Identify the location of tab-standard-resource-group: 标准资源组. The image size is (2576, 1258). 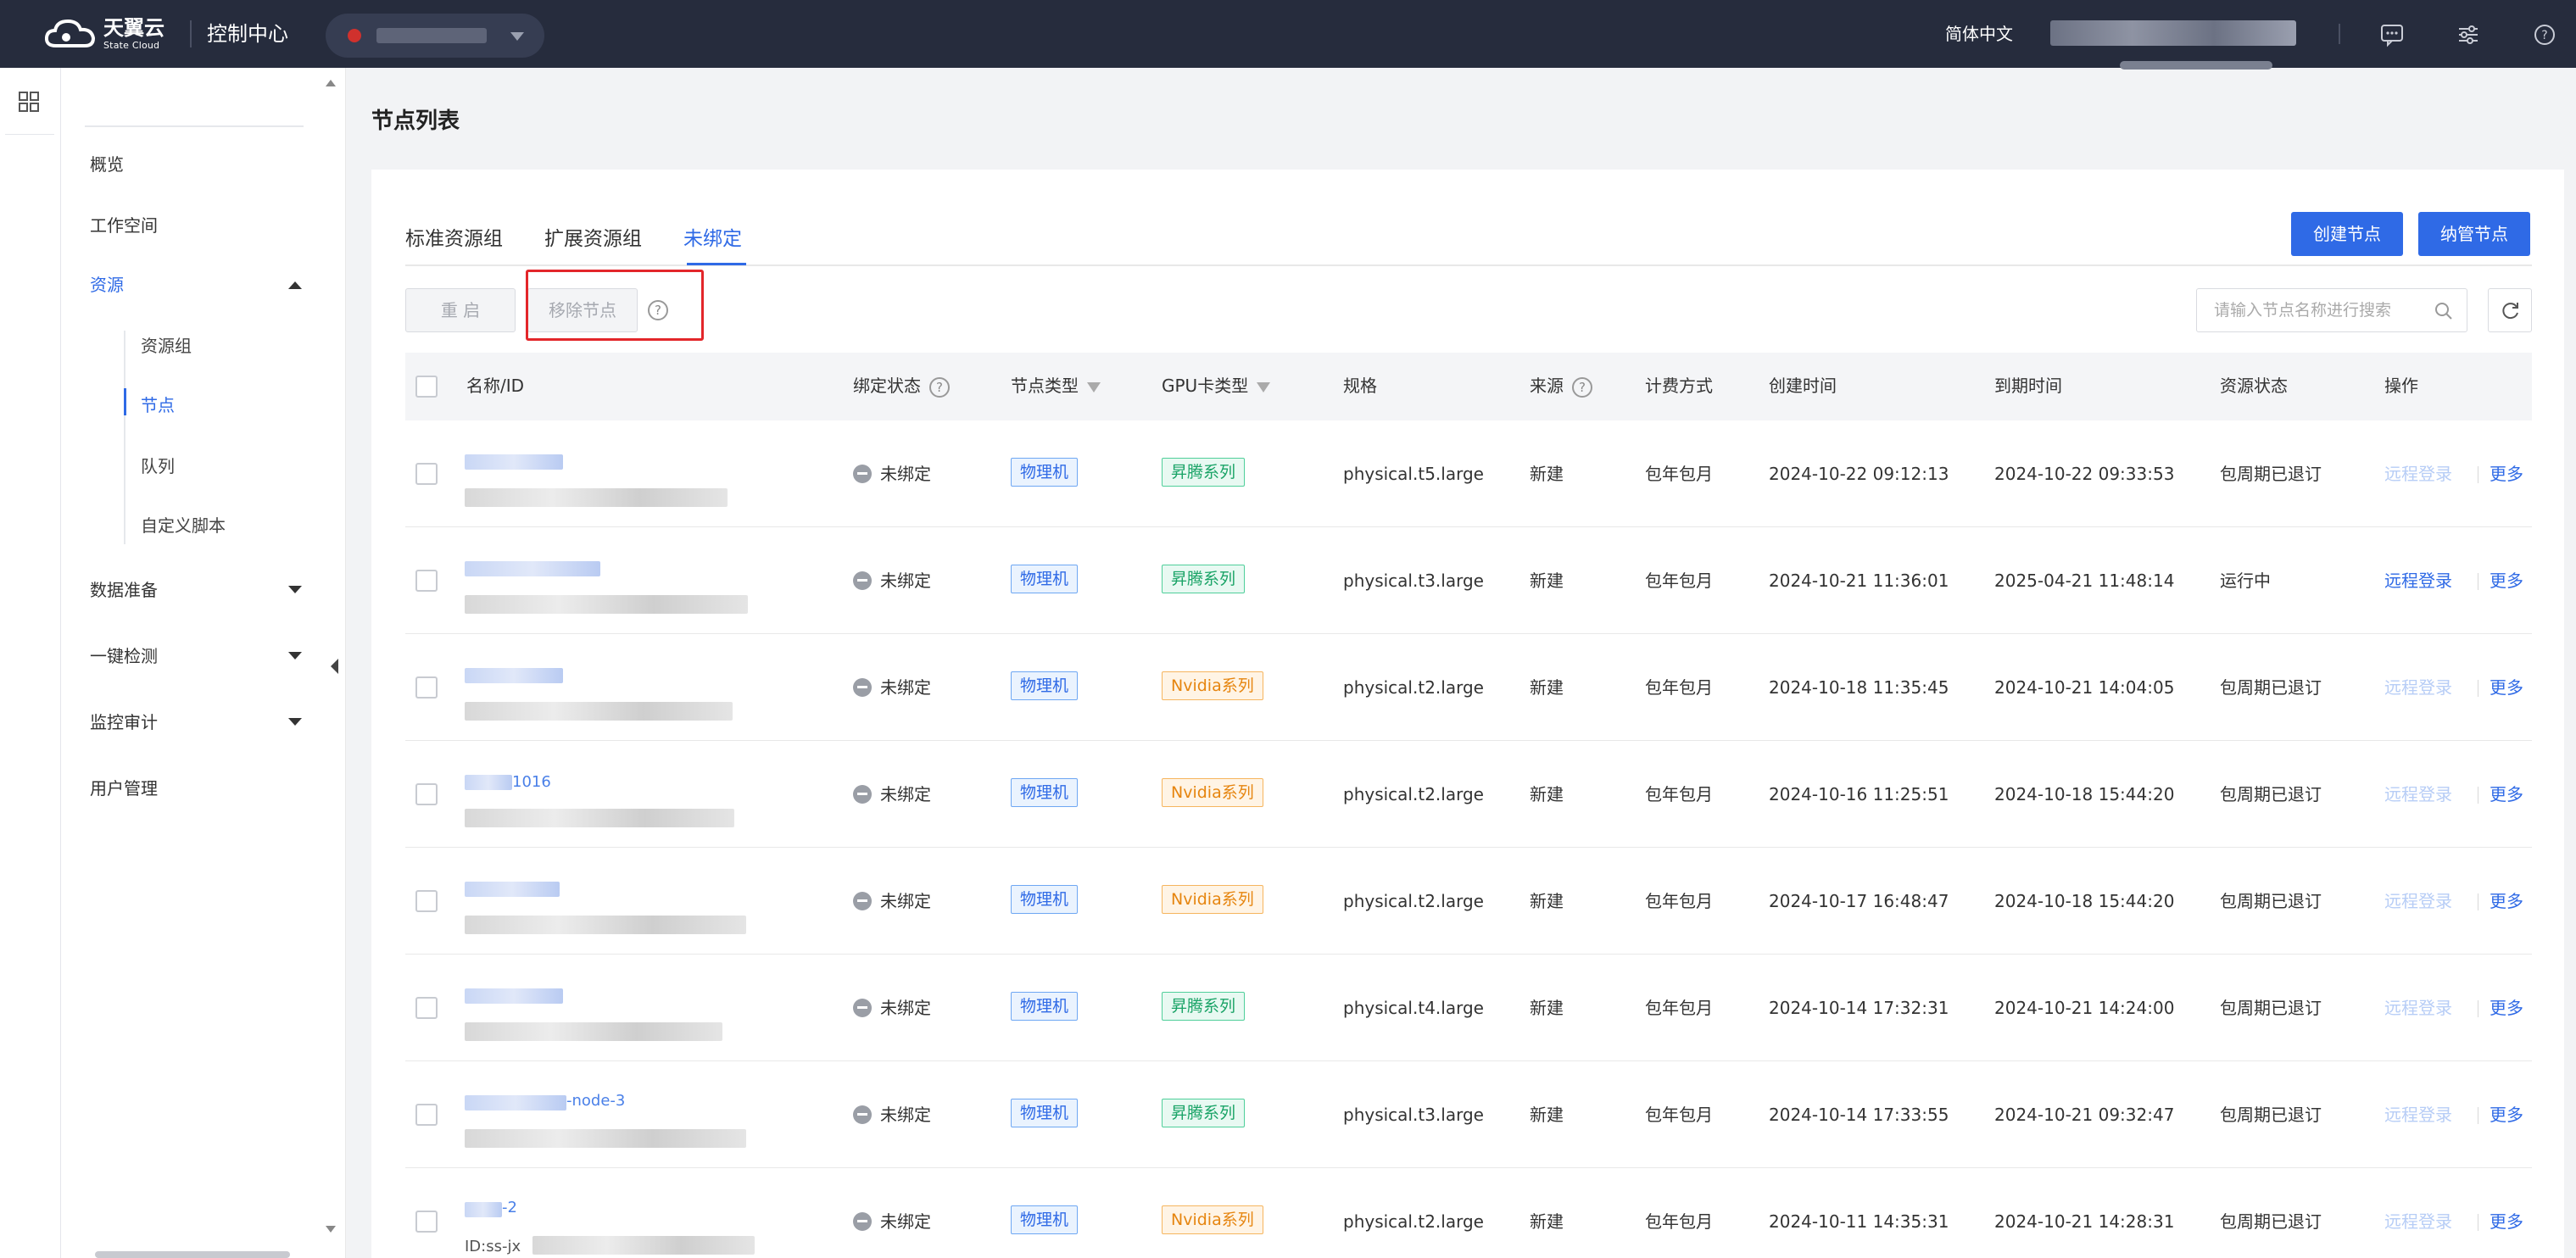
(454, 239).